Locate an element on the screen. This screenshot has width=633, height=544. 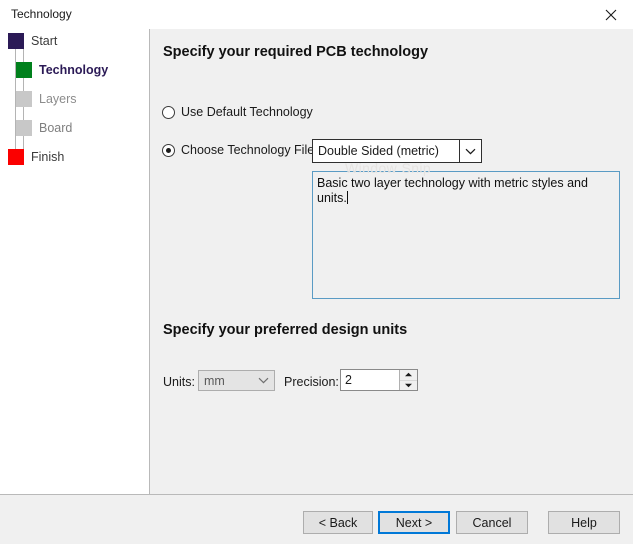
radio-indicator-default is located at coordinates (168, 112).